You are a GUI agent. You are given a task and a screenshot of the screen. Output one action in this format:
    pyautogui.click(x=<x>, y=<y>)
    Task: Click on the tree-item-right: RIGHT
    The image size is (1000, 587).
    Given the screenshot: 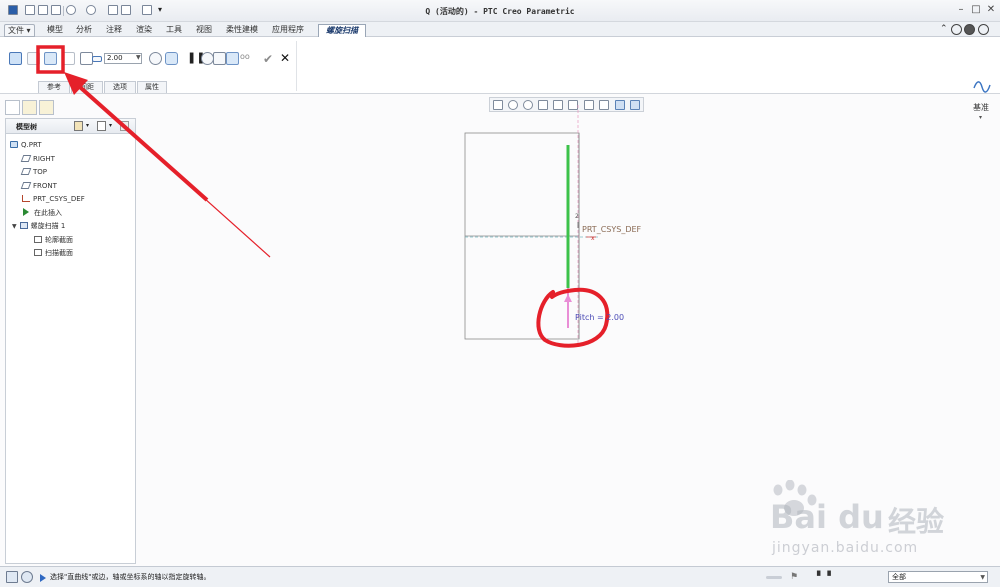 What is the action you would take?
    pyautogui.click(x=37, y=159)
    